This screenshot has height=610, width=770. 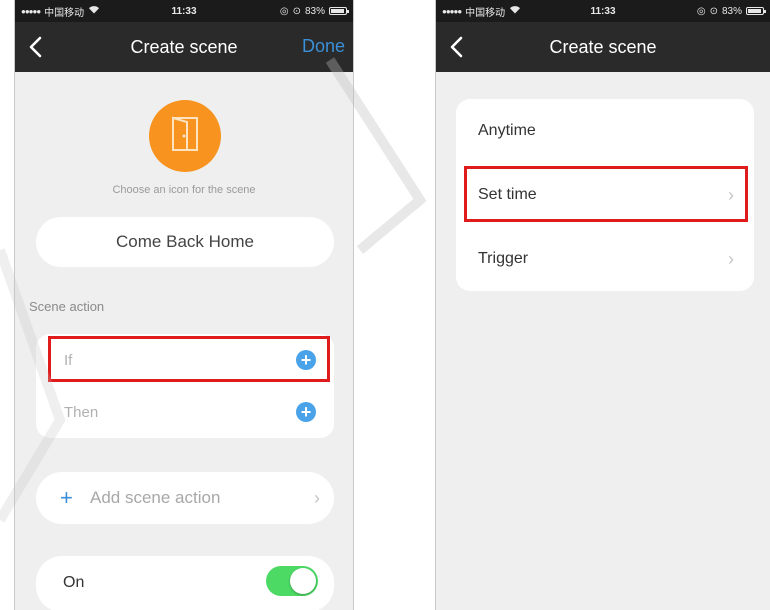 What do you see at coordinates (185, 412) in the screenshot?
I see `action-row-then: Then +` at bounding box center [185, 412].